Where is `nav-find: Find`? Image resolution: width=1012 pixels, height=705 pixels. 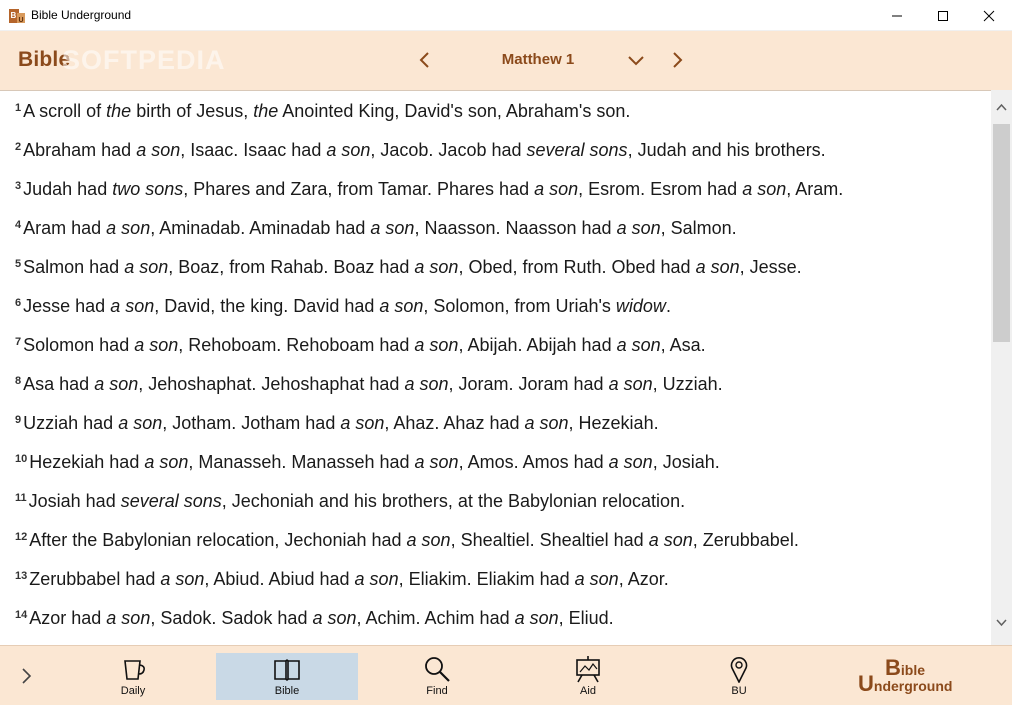 nav-find: Find is located at coordinates (437, 676).